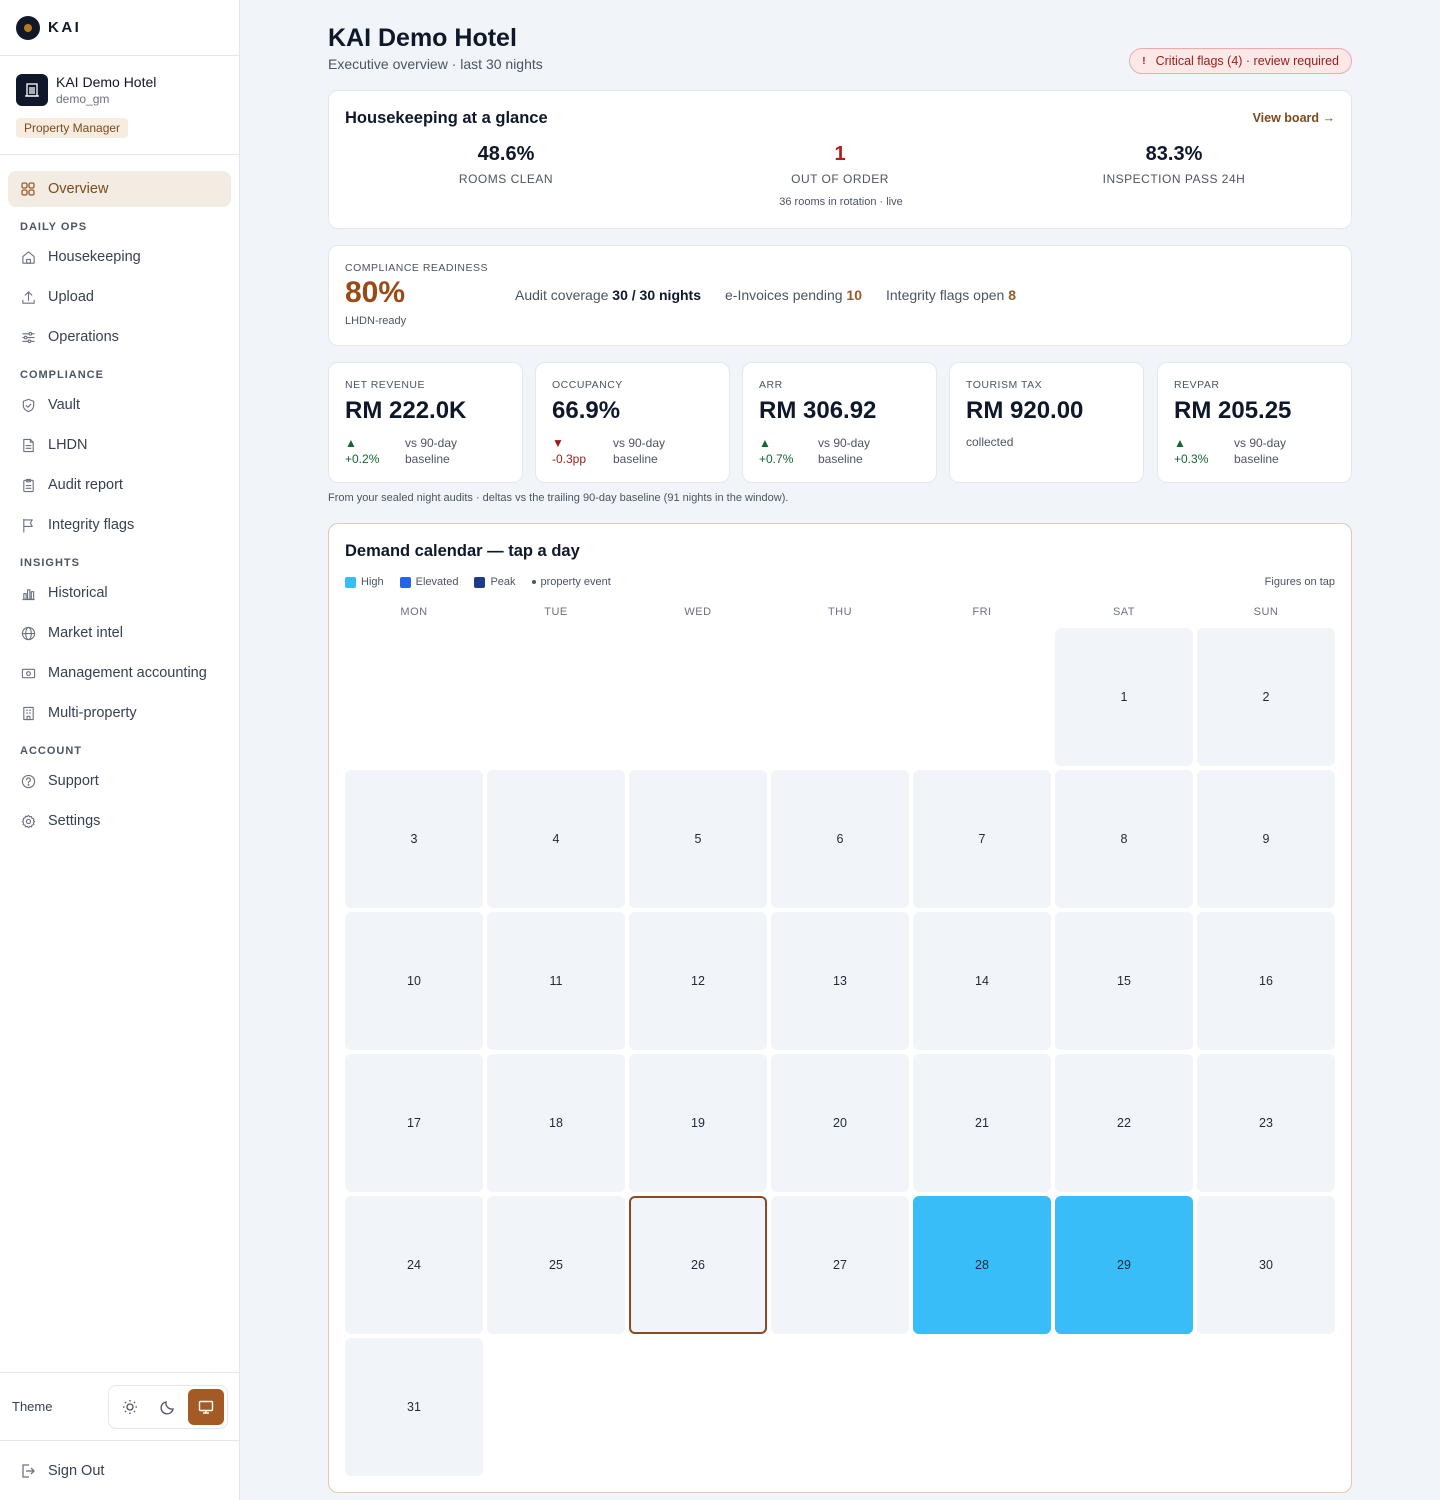  I want to click on calendar-day: 18, so click(556, 1123).